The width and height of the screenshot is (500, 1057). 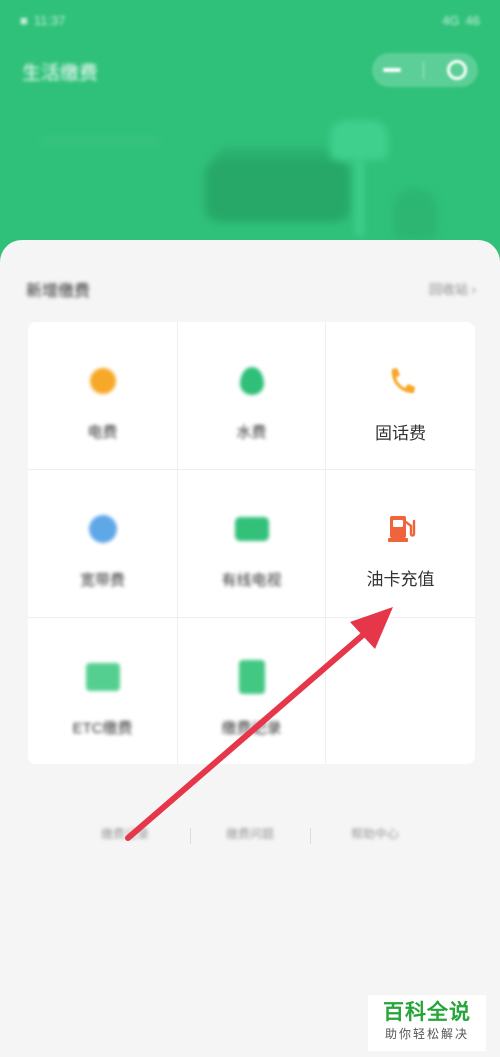 I want to click on service-electricity: 电费, so click(x=103, y=396).